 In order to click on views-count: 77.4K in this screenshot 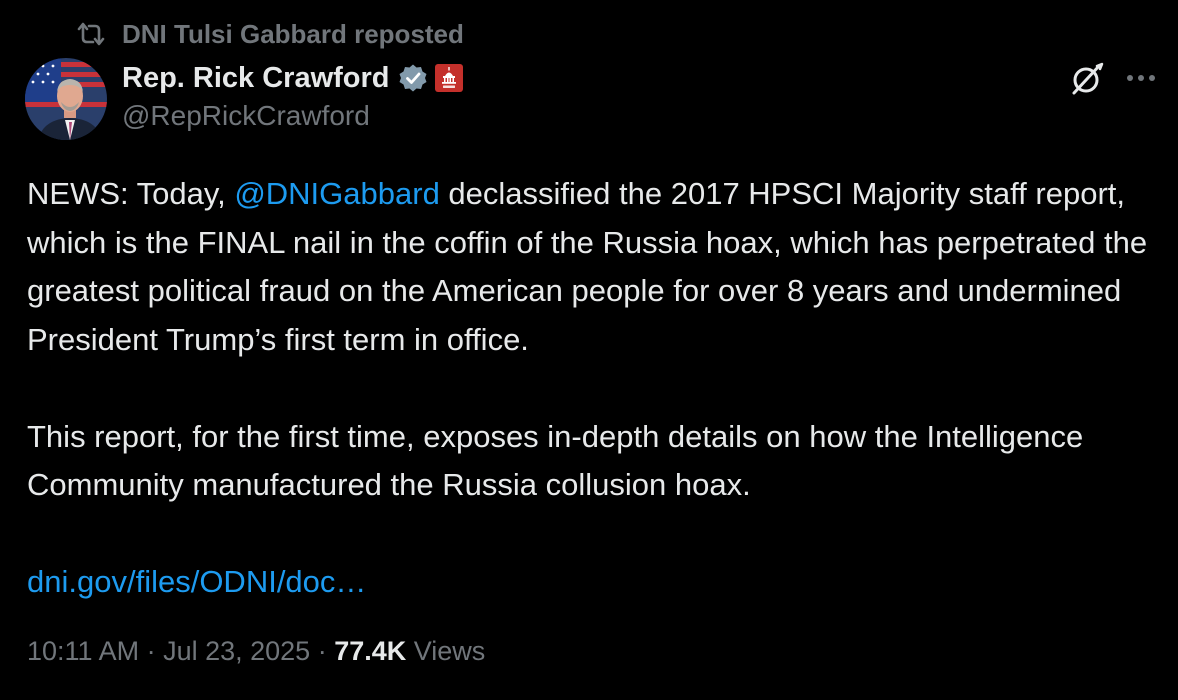, I will do `click(370, 651)`.